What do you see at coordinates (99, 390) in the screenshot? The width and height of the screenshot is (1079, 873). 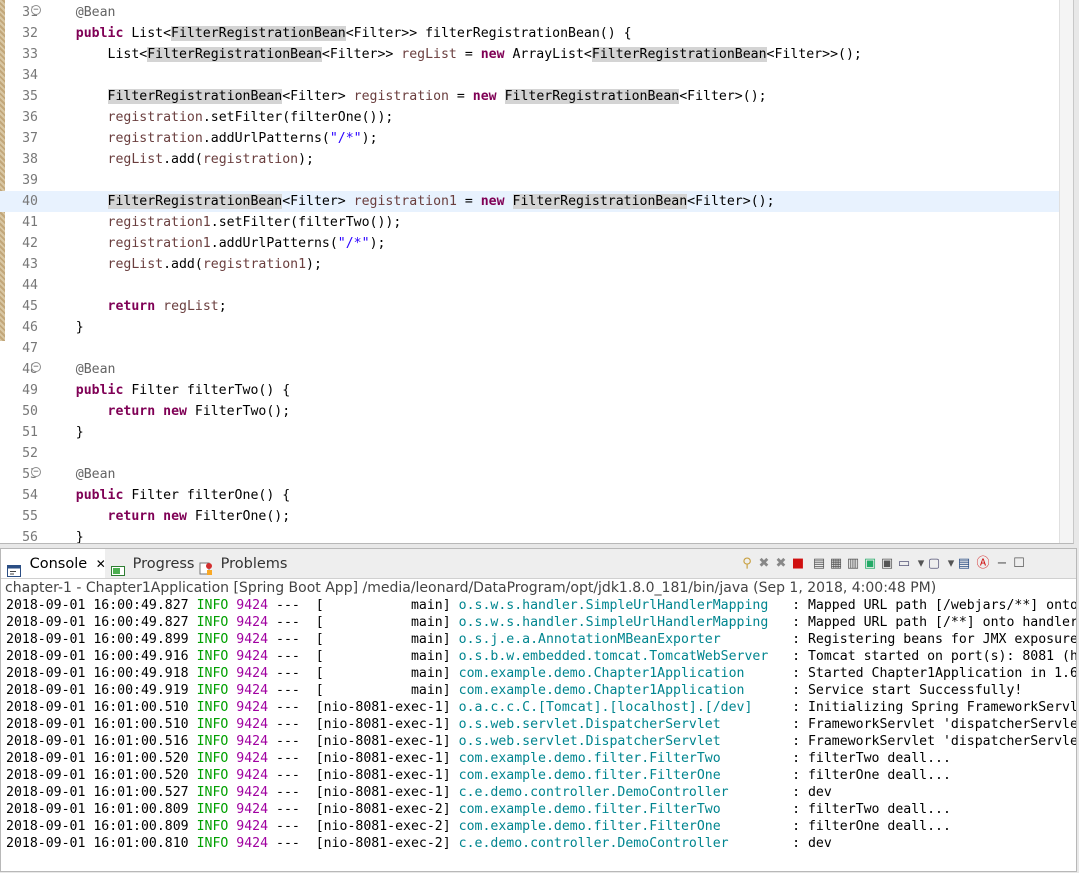 I see `keyword-token: public` at bounding box center [99, 390].